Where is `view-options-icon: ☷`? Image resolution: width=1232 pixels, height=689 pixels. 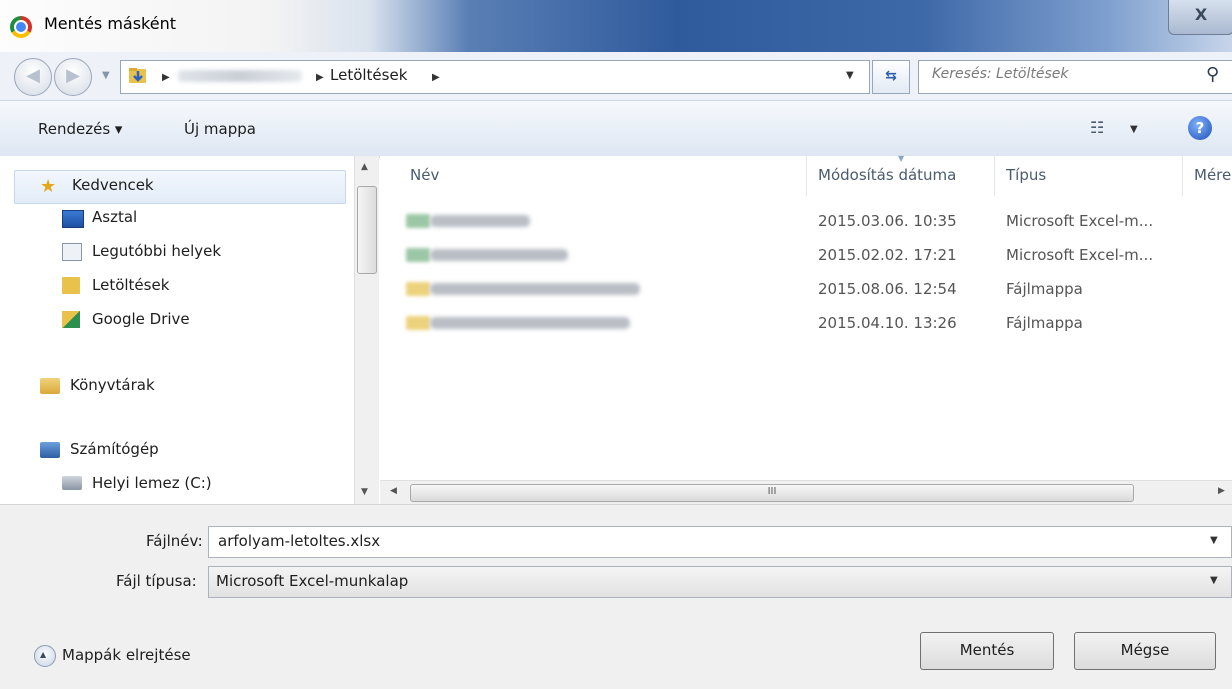 view-options-icon: ☷ is located at coordinates (1097, 127).